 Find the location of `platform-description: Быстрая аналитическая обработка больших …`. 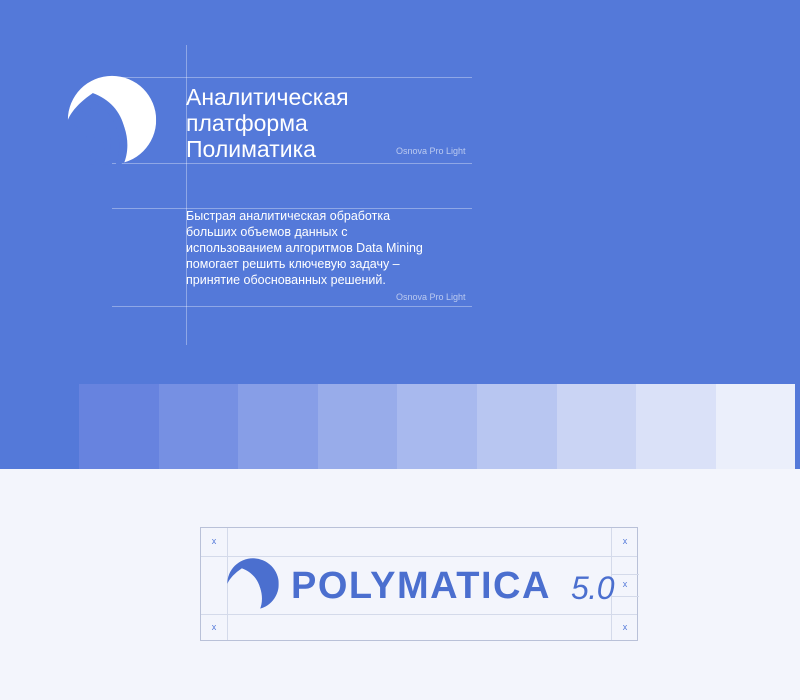

platform-description: Быстрая аналитическая обработка больших … is located at coordinates (304, 248).